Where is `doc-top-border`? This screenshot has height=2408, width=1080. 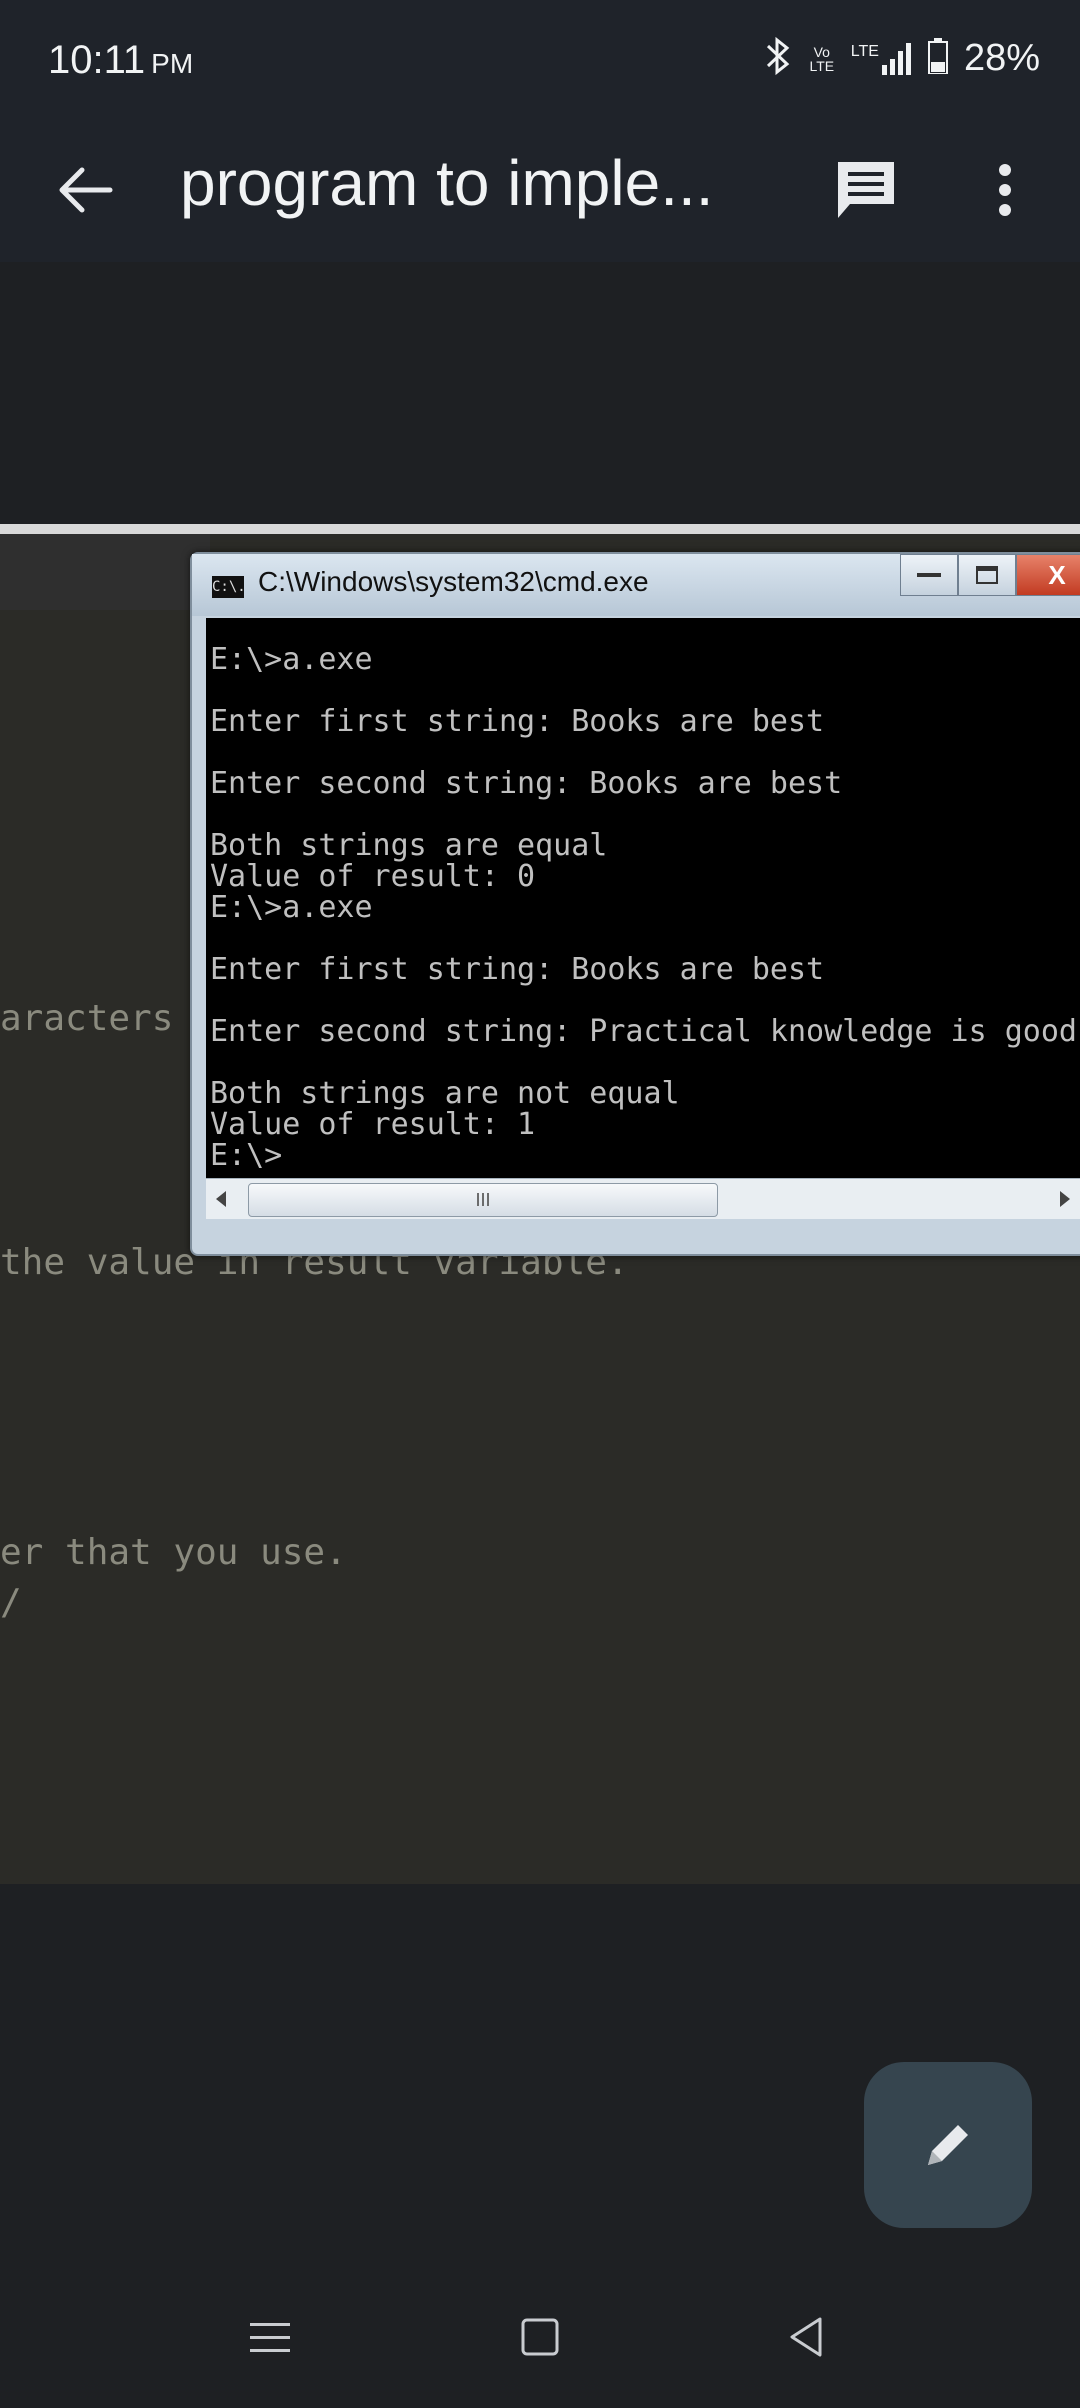 doc-top-border is located at coordinates (540, 529).